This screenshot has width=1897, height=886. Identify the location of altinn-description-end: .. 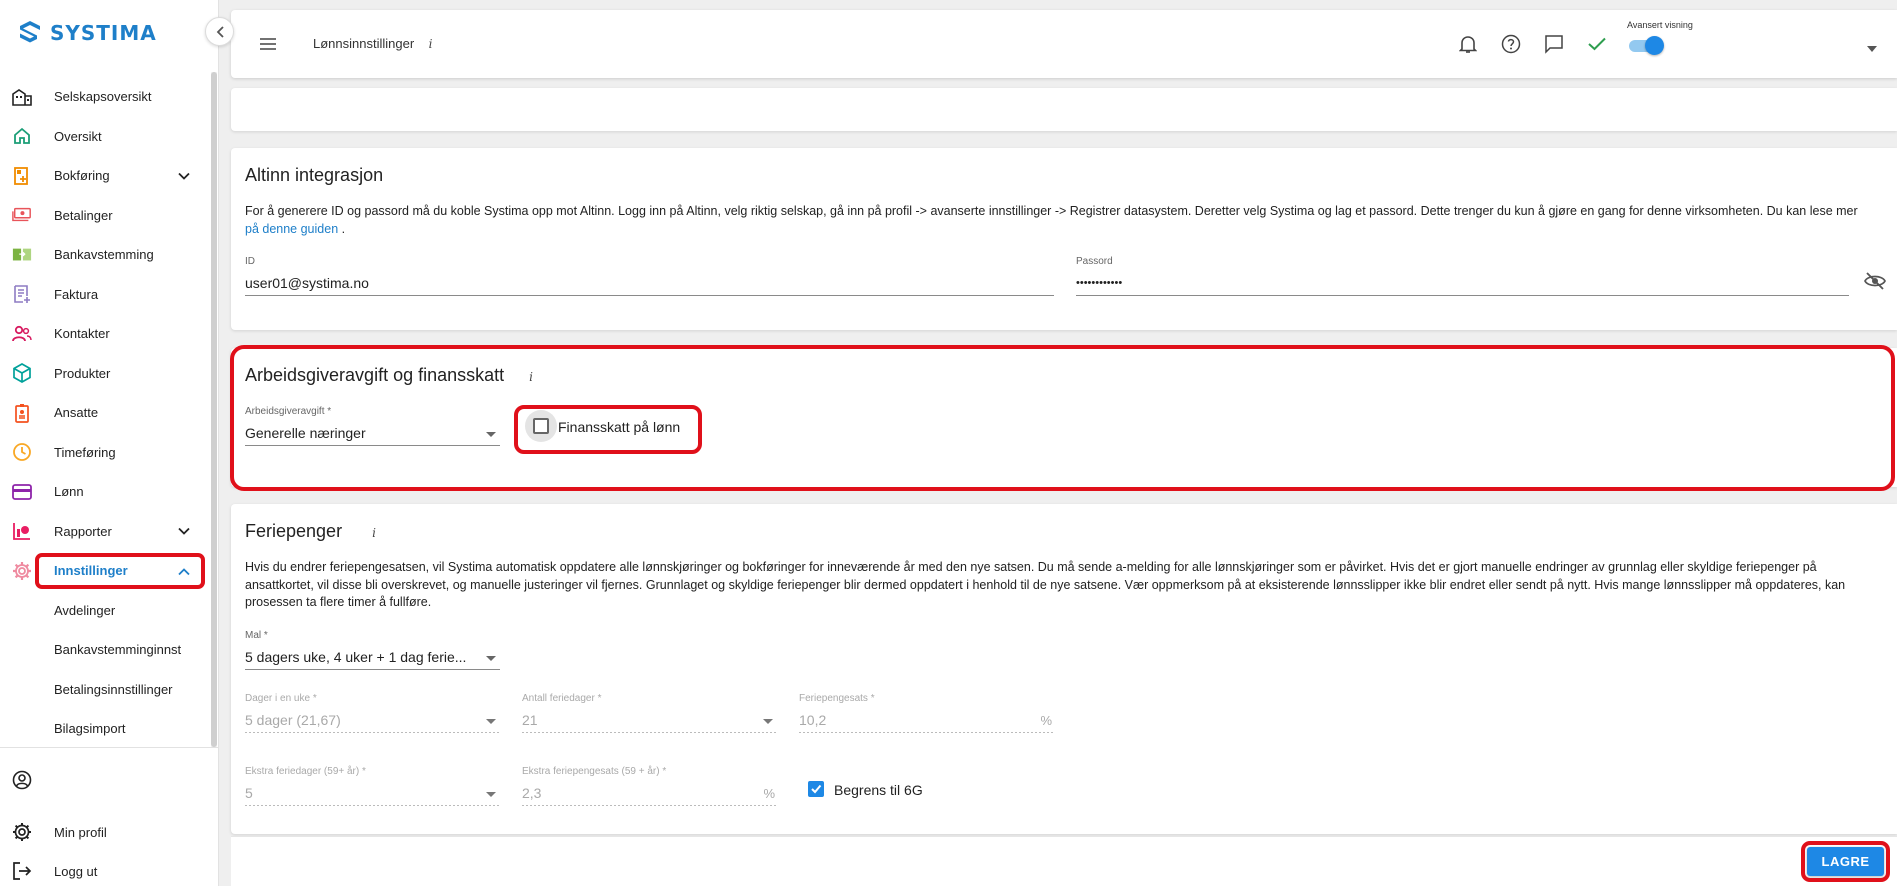
(342, 228).